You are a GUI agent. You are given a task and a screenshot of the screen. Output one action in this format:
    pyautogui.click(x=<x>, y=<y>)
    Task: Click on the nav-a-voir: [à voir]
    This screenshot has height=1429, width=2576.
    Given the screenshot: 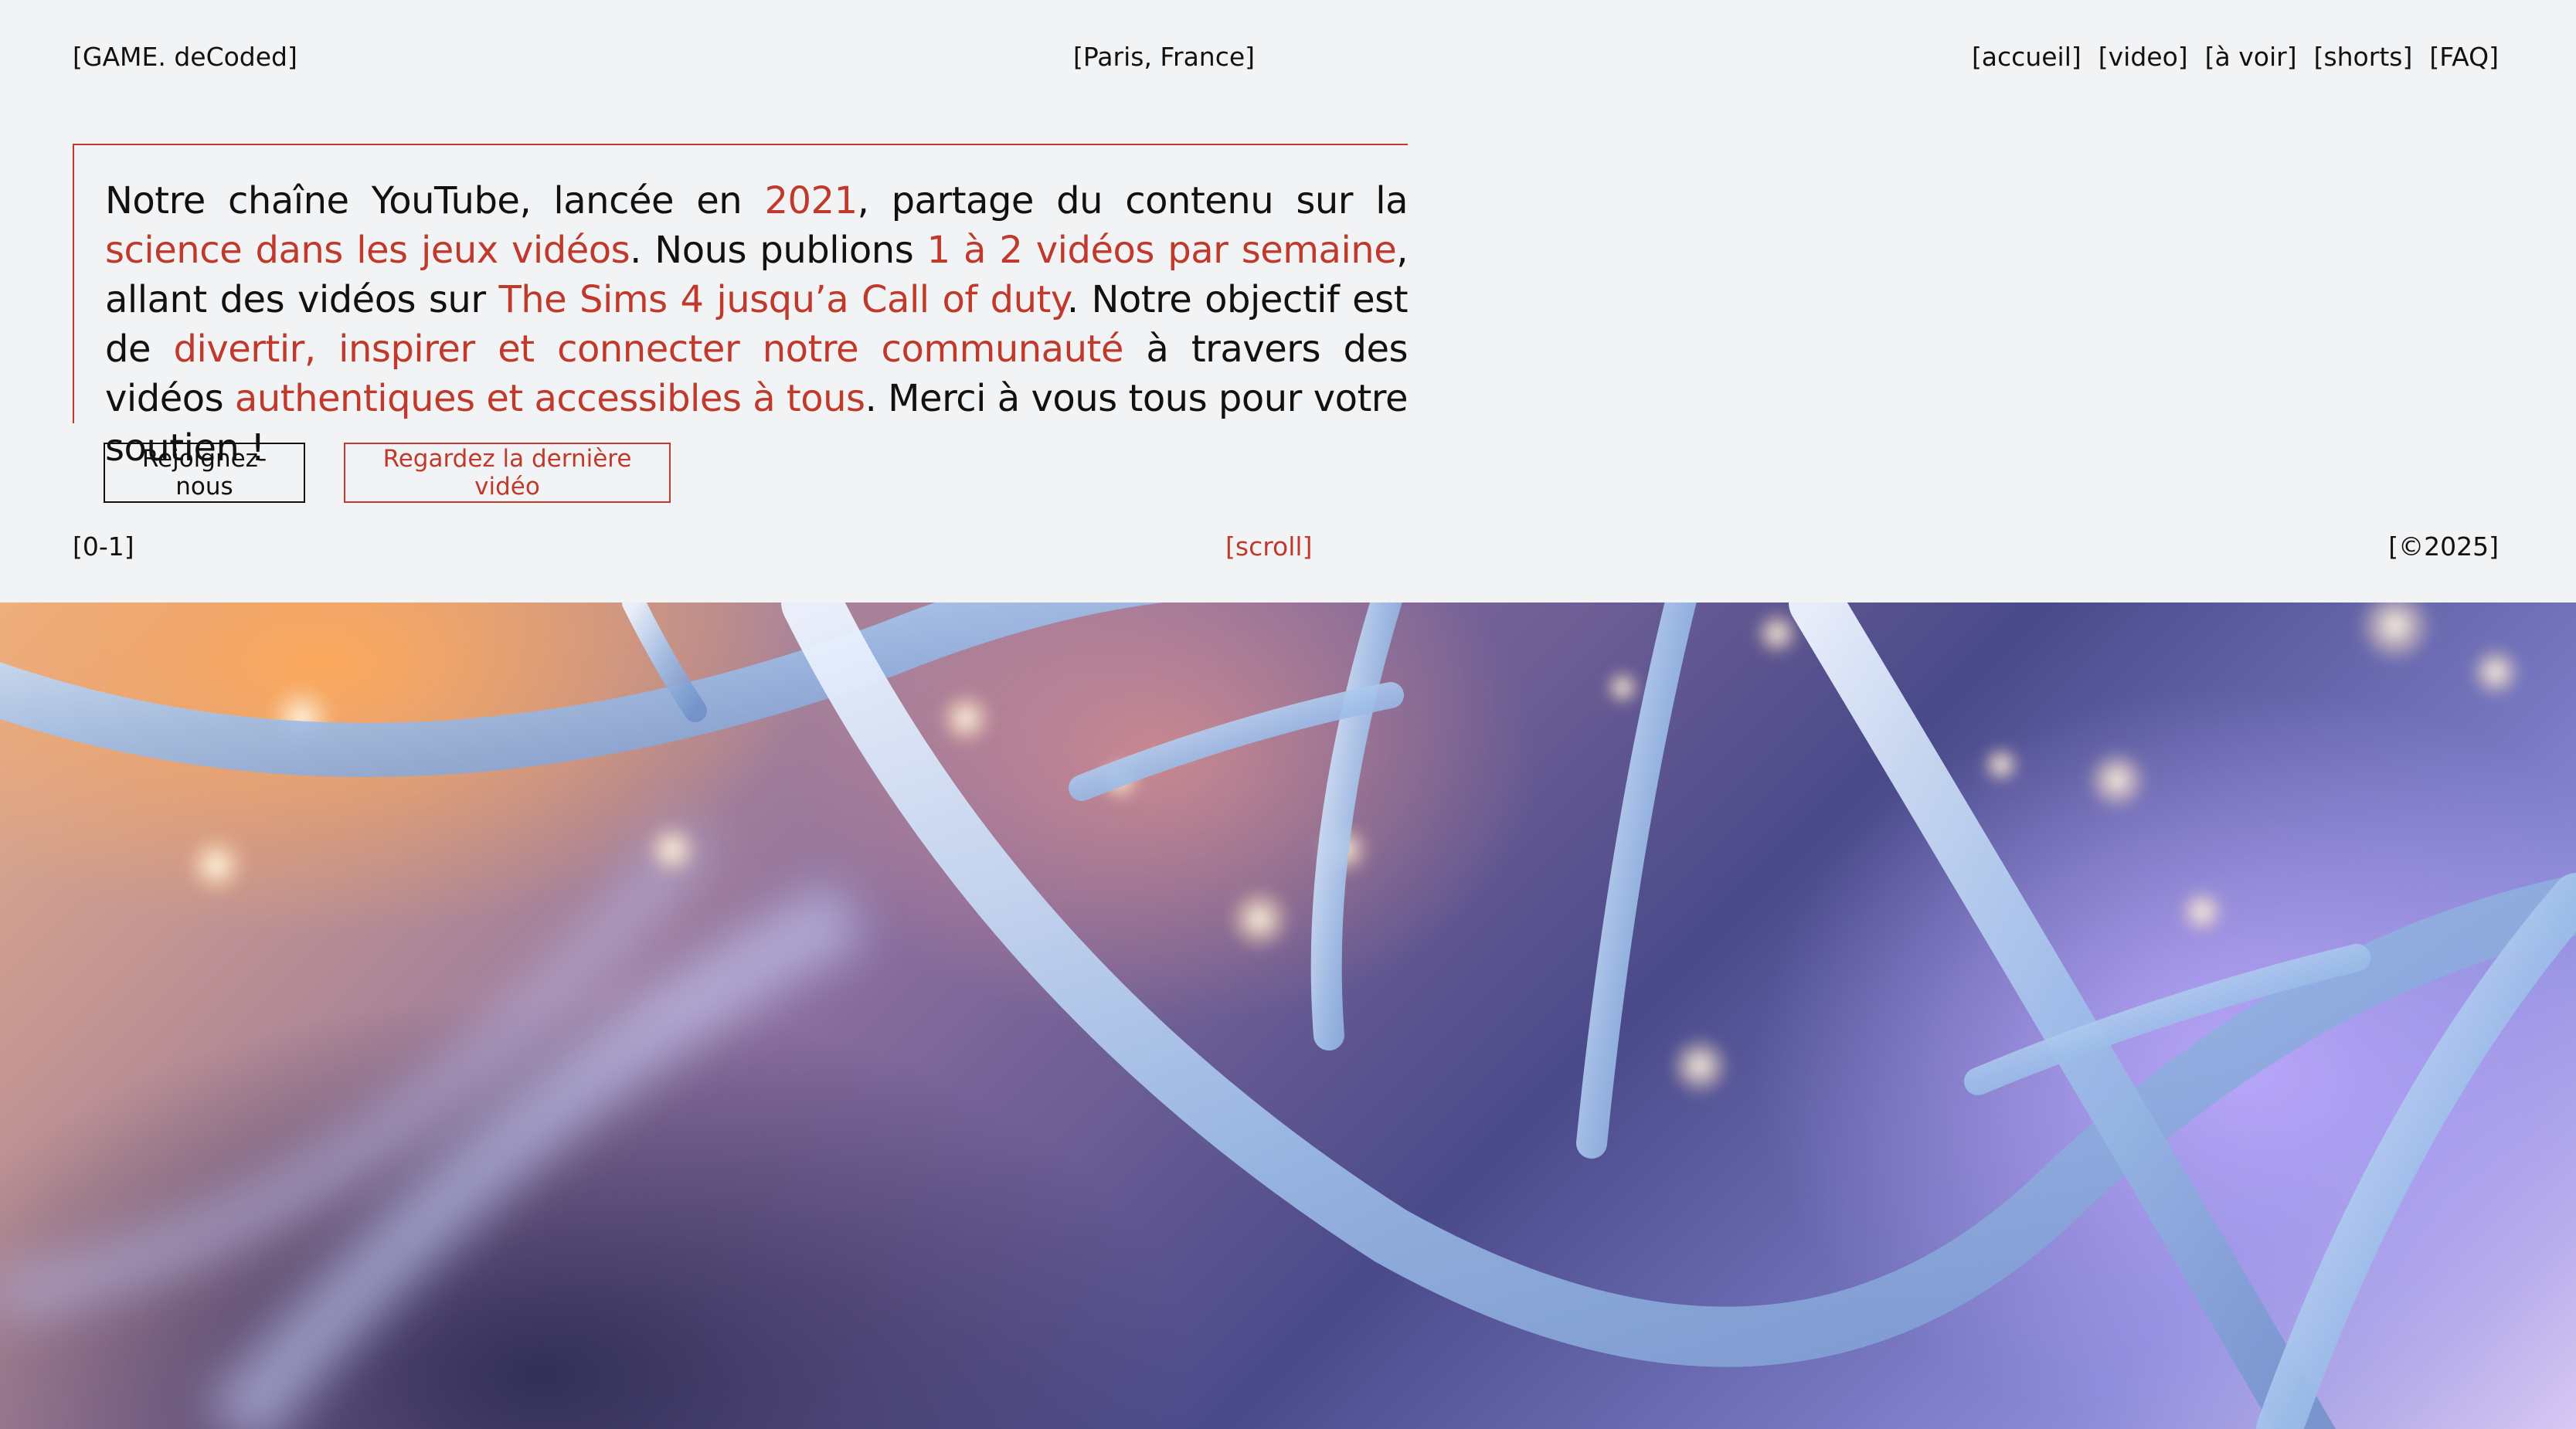 What is the action you would take?
    pyautogui.click(x=2251, y=57)
    